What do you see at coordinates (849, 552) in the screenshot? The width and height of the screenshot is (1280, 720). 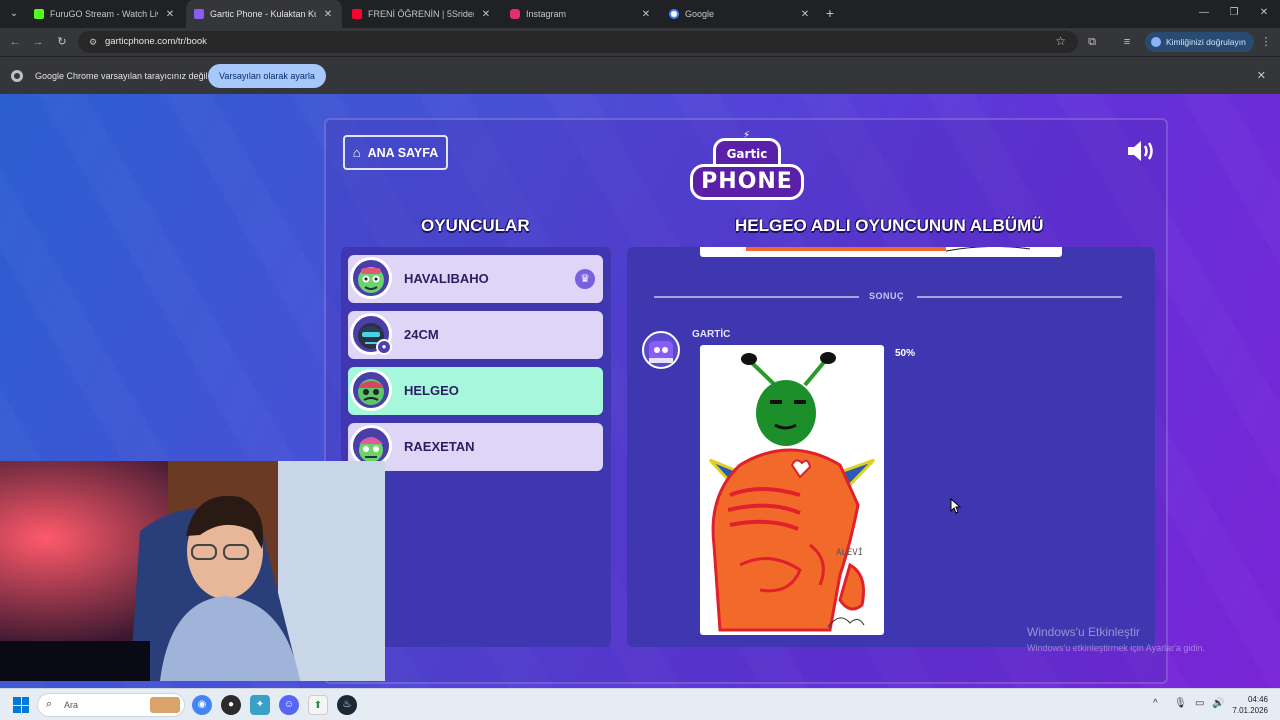 I see `drawing-signature: ALEVİ` at bounding box center [849, 552].